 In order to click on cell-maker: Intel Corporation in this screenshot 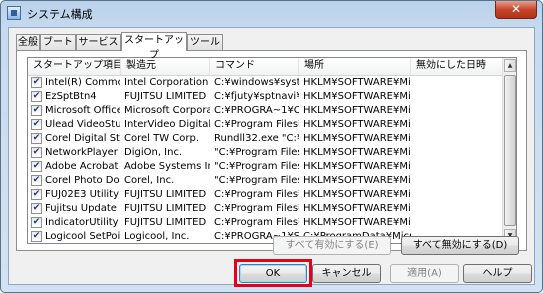, I will do `click(166, 82)`.